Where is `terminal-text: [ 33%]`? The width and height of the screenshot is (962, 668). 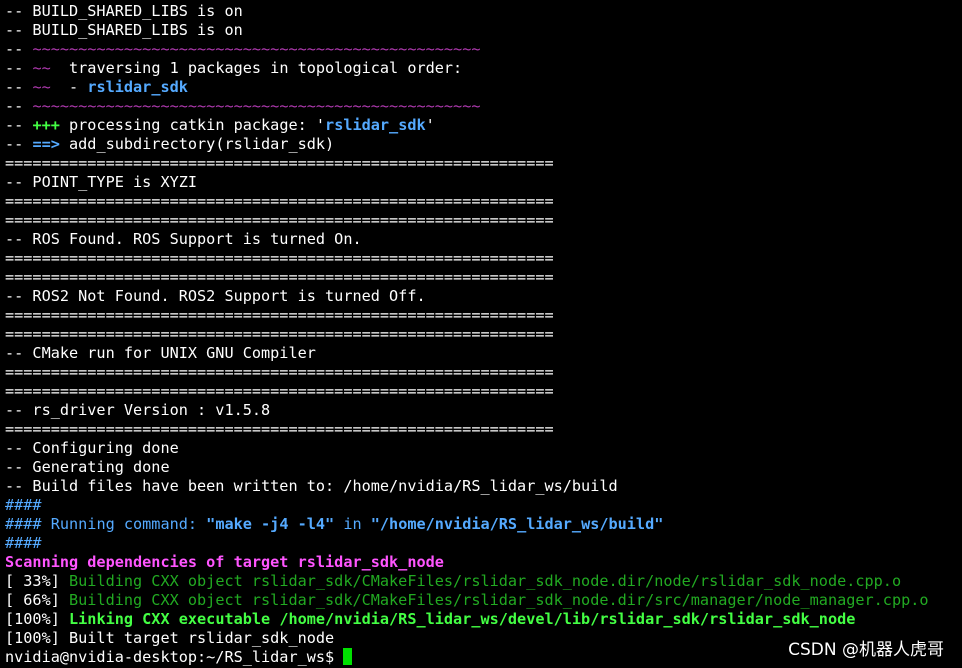 terminal-text: [ 33%] is located at coordinates (37, 581).